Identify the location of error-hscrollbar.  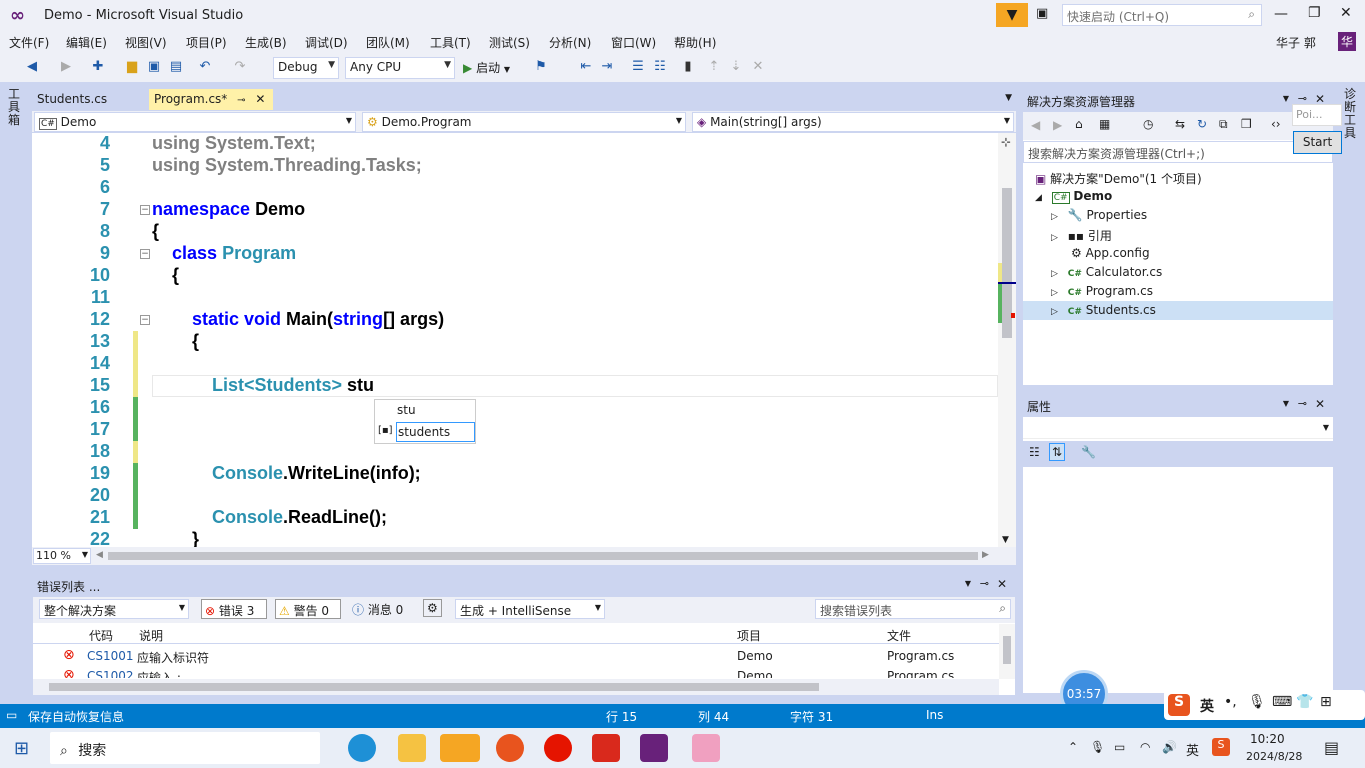
(516, 687).